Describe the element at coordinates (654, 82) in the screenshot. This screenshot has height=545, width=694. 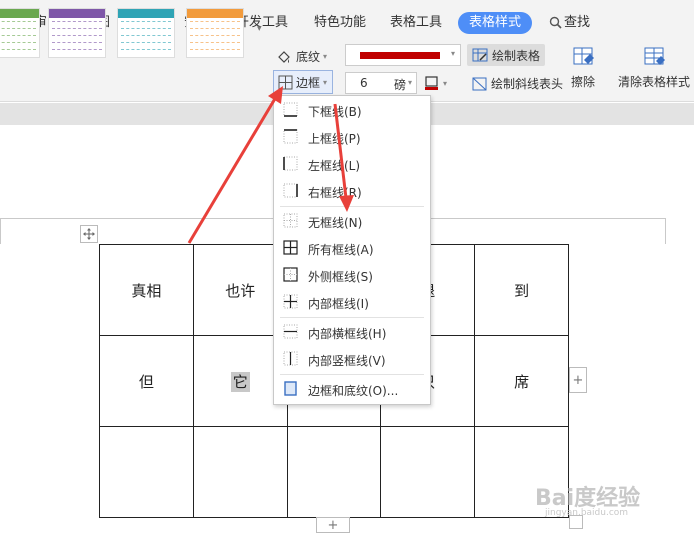
I see `clear-table-style-label: 清除表格样式` at that location.